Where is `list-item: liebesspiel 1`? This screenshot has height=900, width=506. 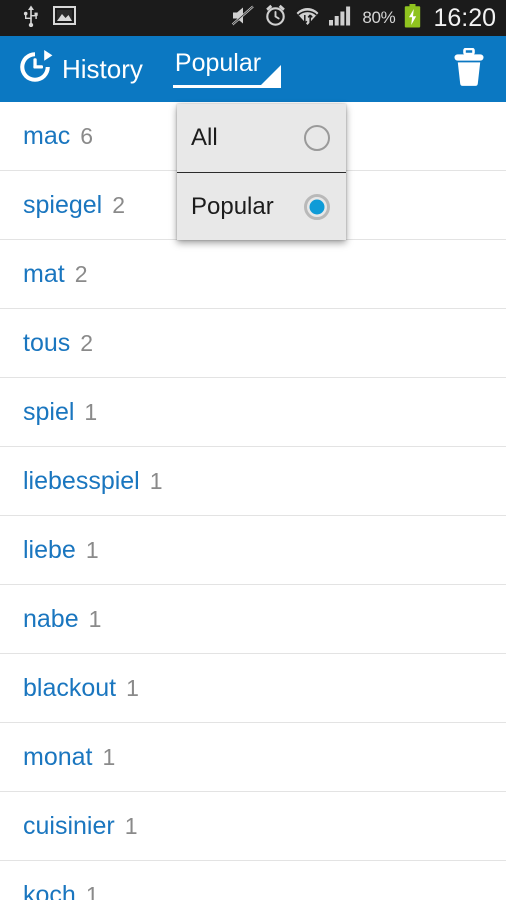
list-item: liebesspiel 1 is located at coordinates (253, 481).